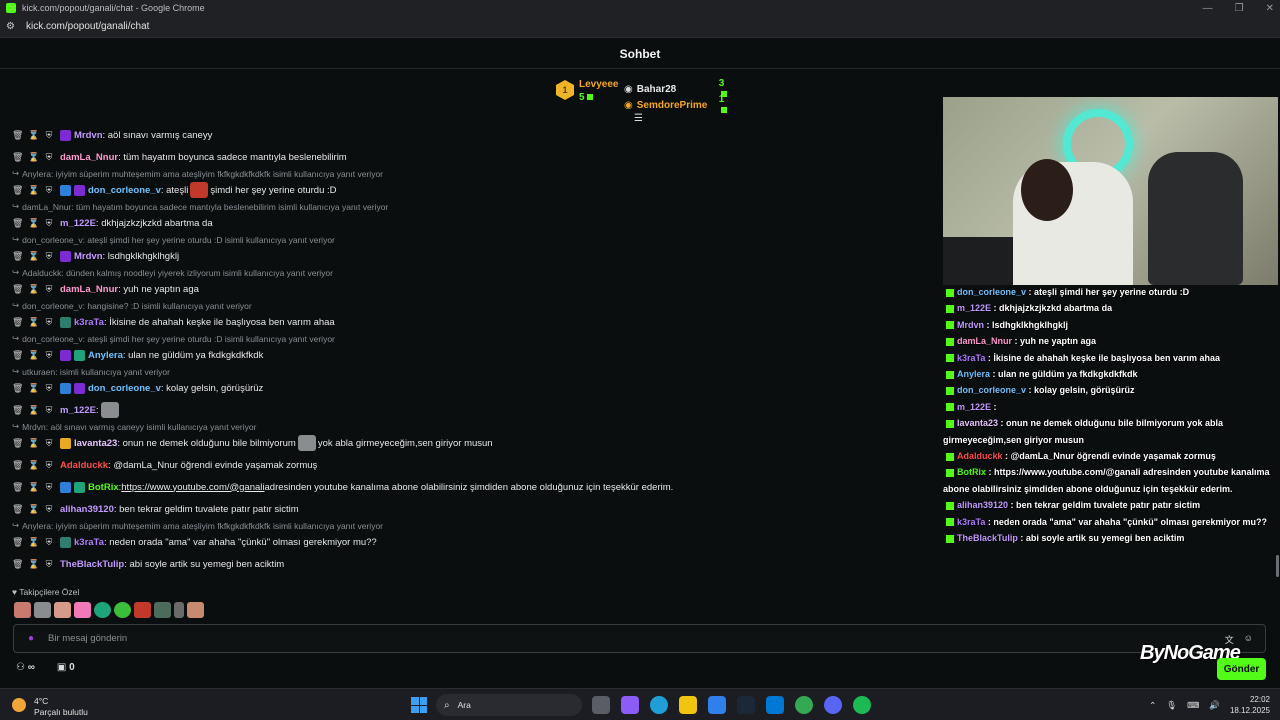  Describe the element at coordinates (717, 705) in the screenshot. I see `store-icon` at that location.